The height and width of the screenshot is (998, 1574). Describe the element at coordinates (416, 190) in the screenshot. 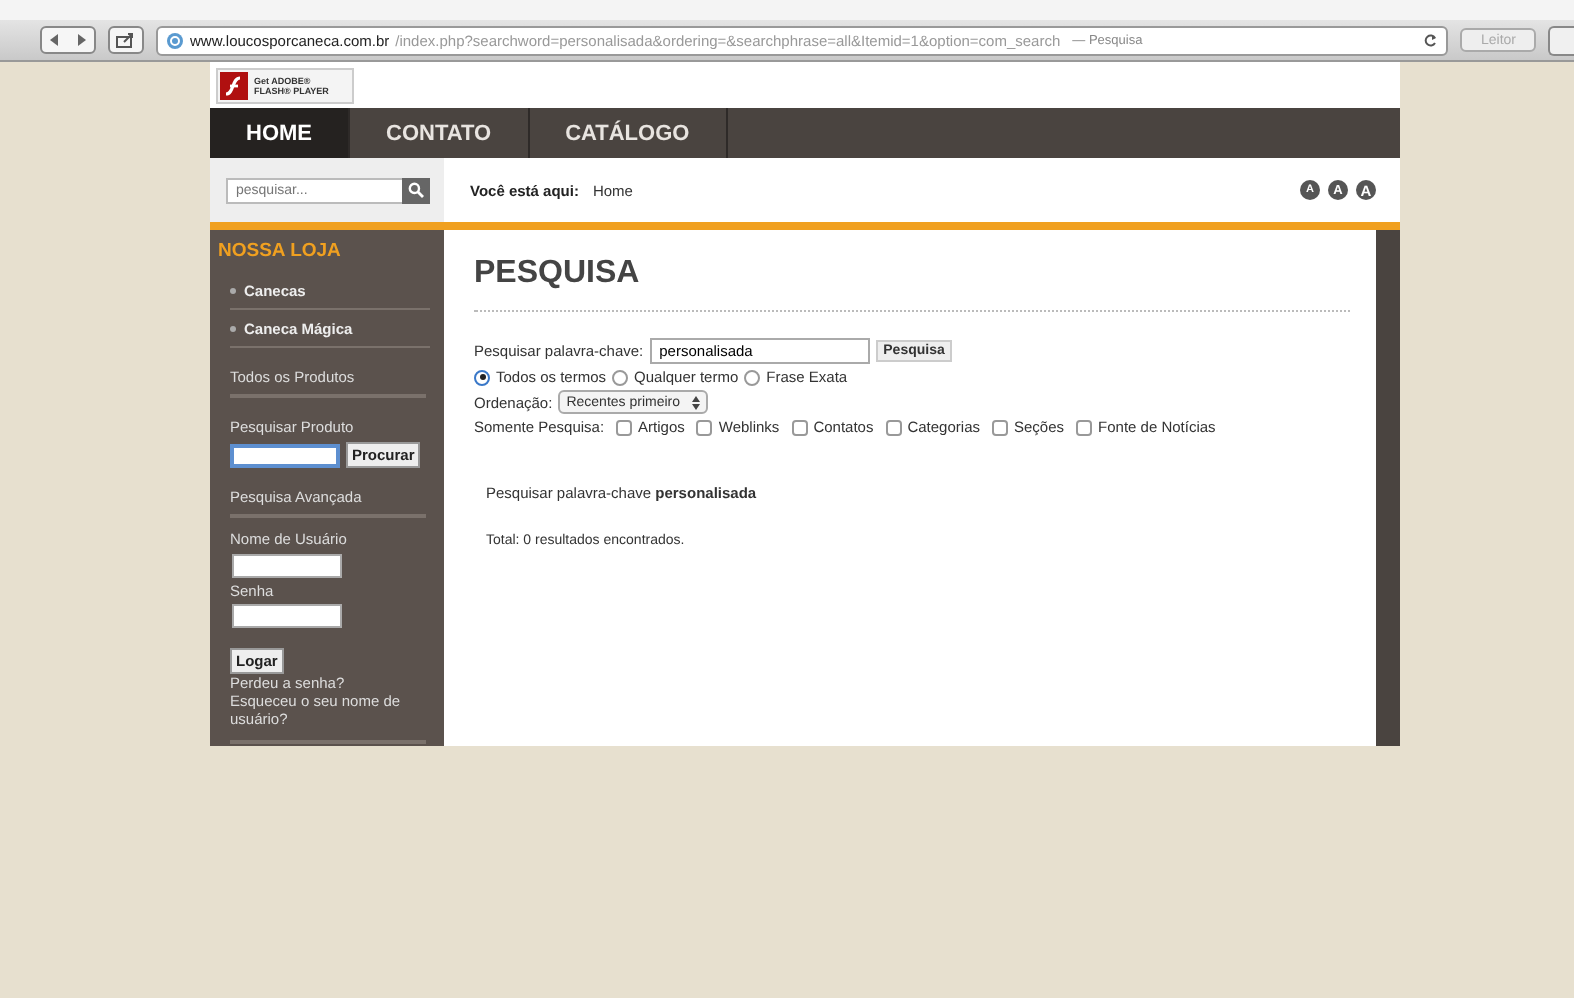

I see `search-button` at that location.